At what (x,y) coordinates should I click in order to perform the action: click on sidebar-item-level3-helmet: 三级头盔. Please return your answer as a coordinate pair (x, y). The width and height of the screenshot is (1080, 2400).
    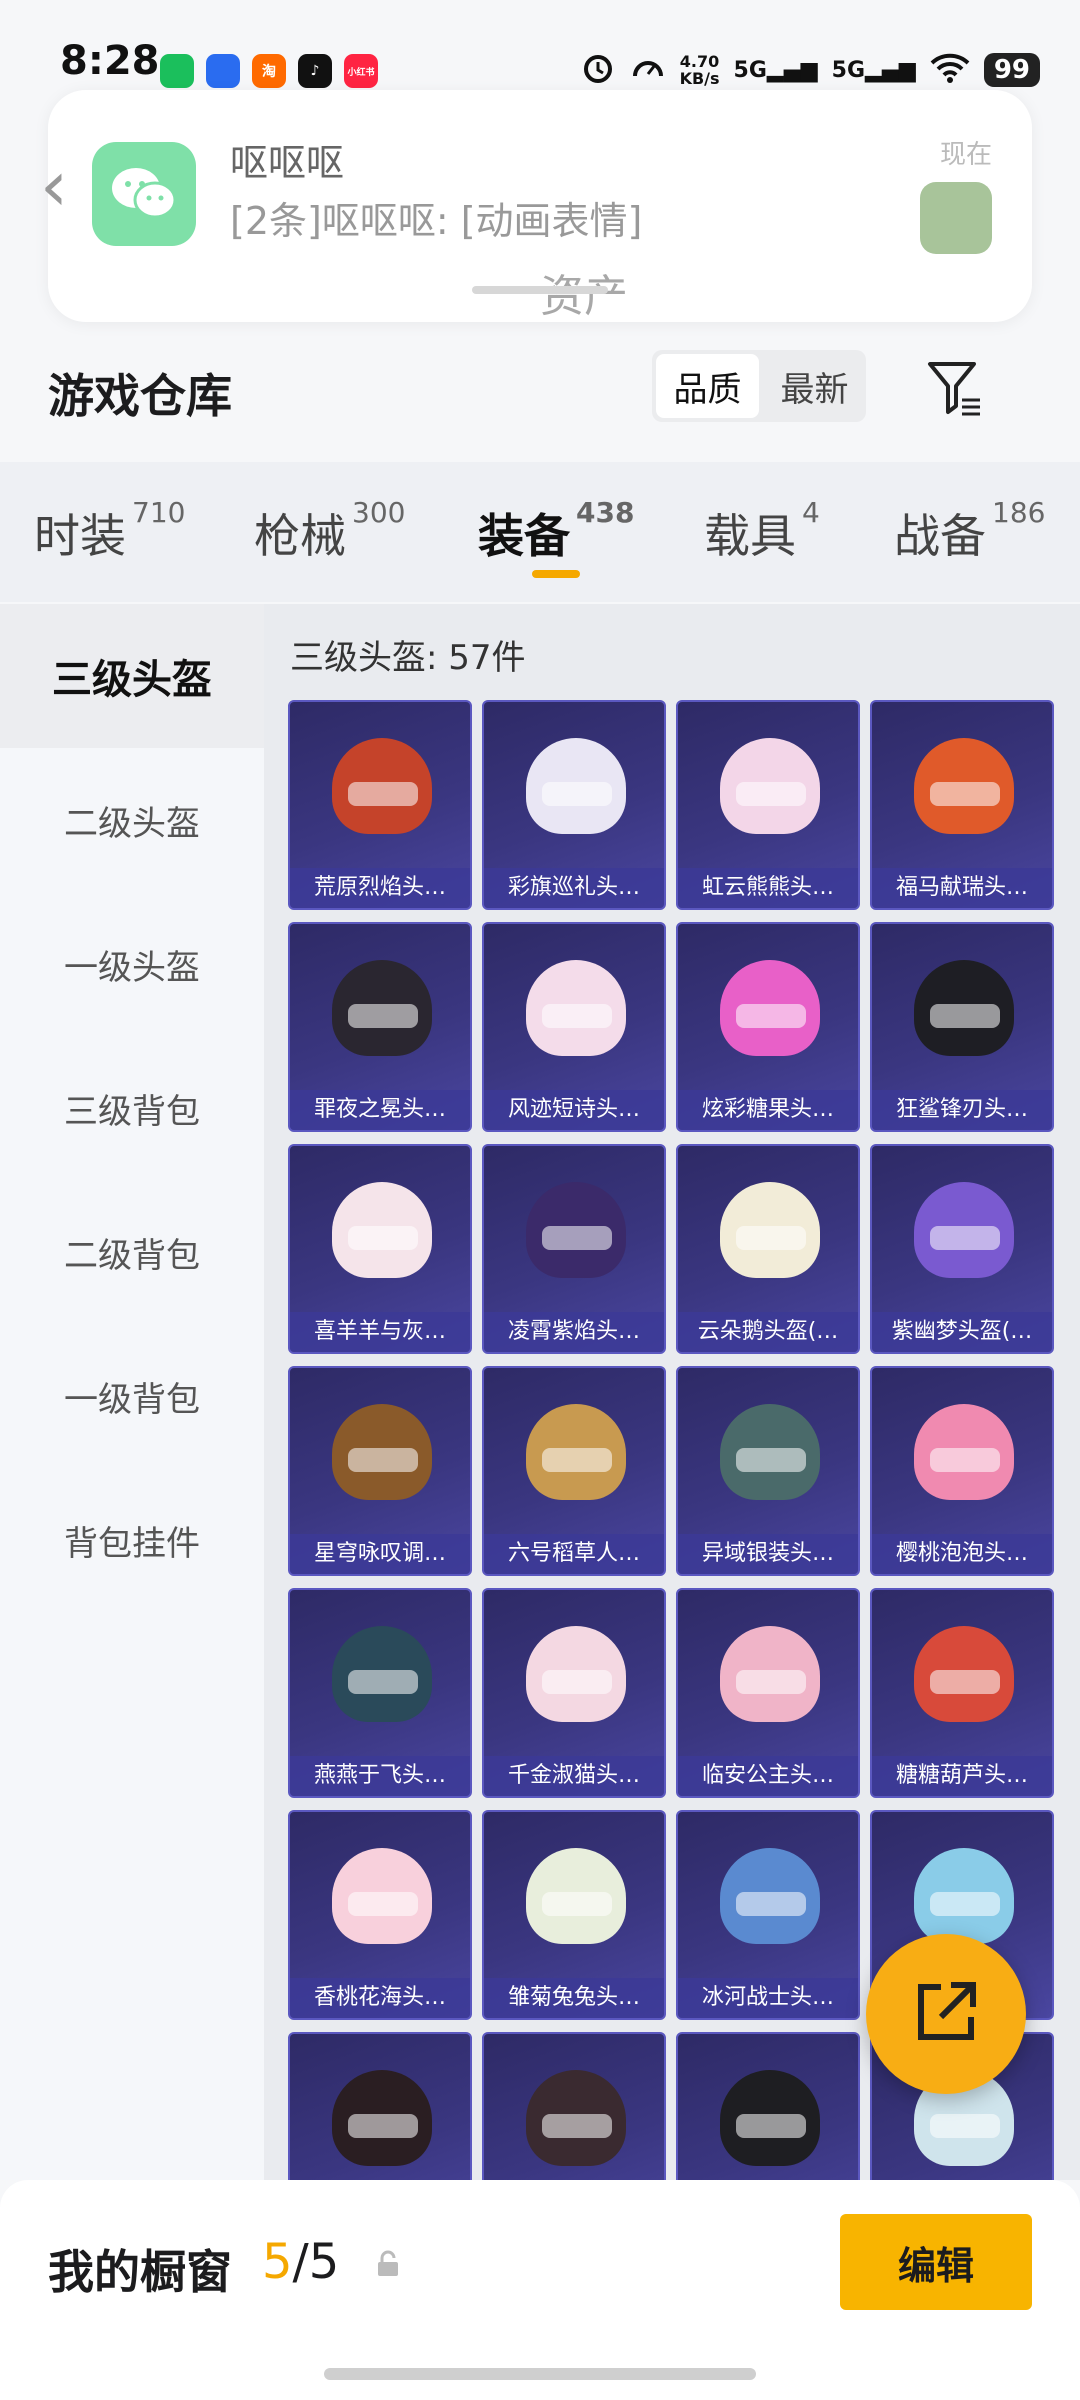
    Looking at the image, I should click on (132, 676).